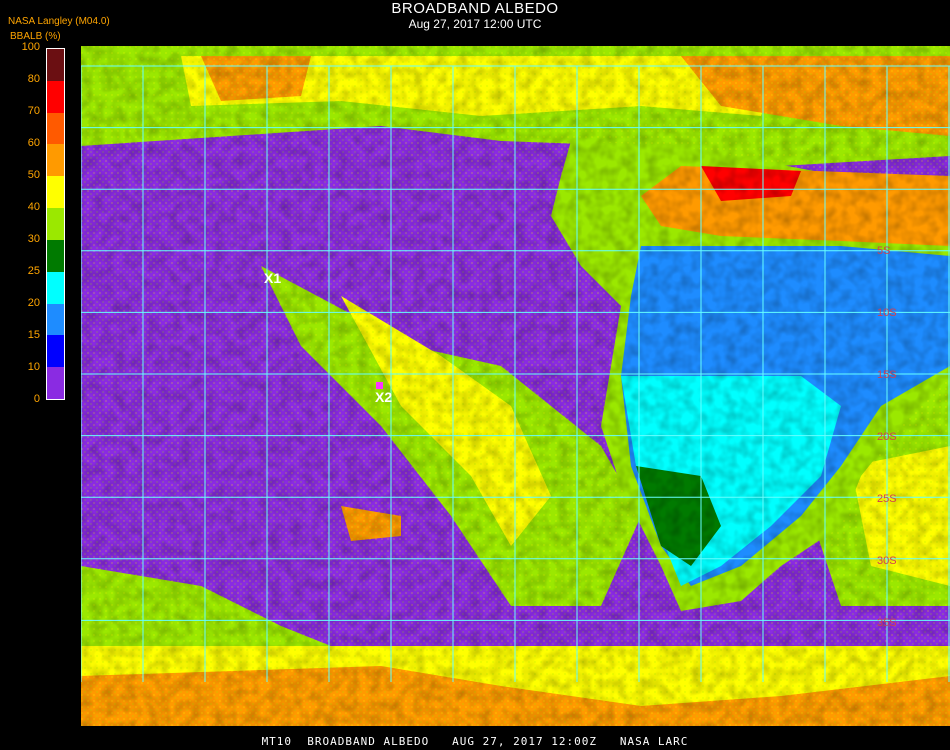 The width and height of the screenshot is (950, 750). I want to click on marker-x1: X1, so click(272, 278).